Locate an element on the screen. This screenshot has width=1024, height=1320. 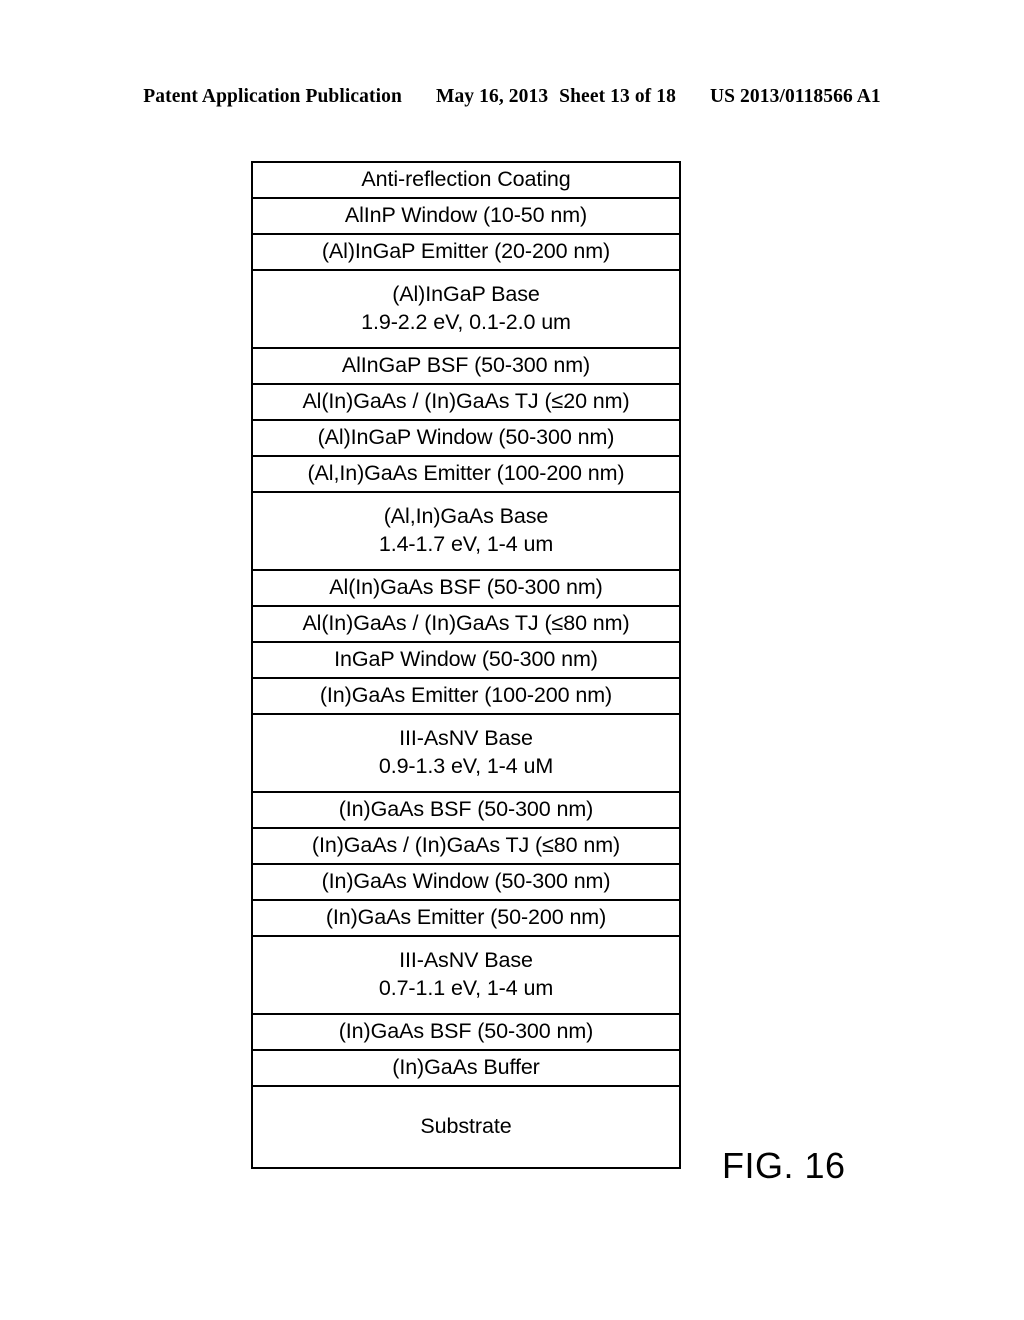
layer-name-text: (Al)InGaP Base is located at coordinates (466, 294).